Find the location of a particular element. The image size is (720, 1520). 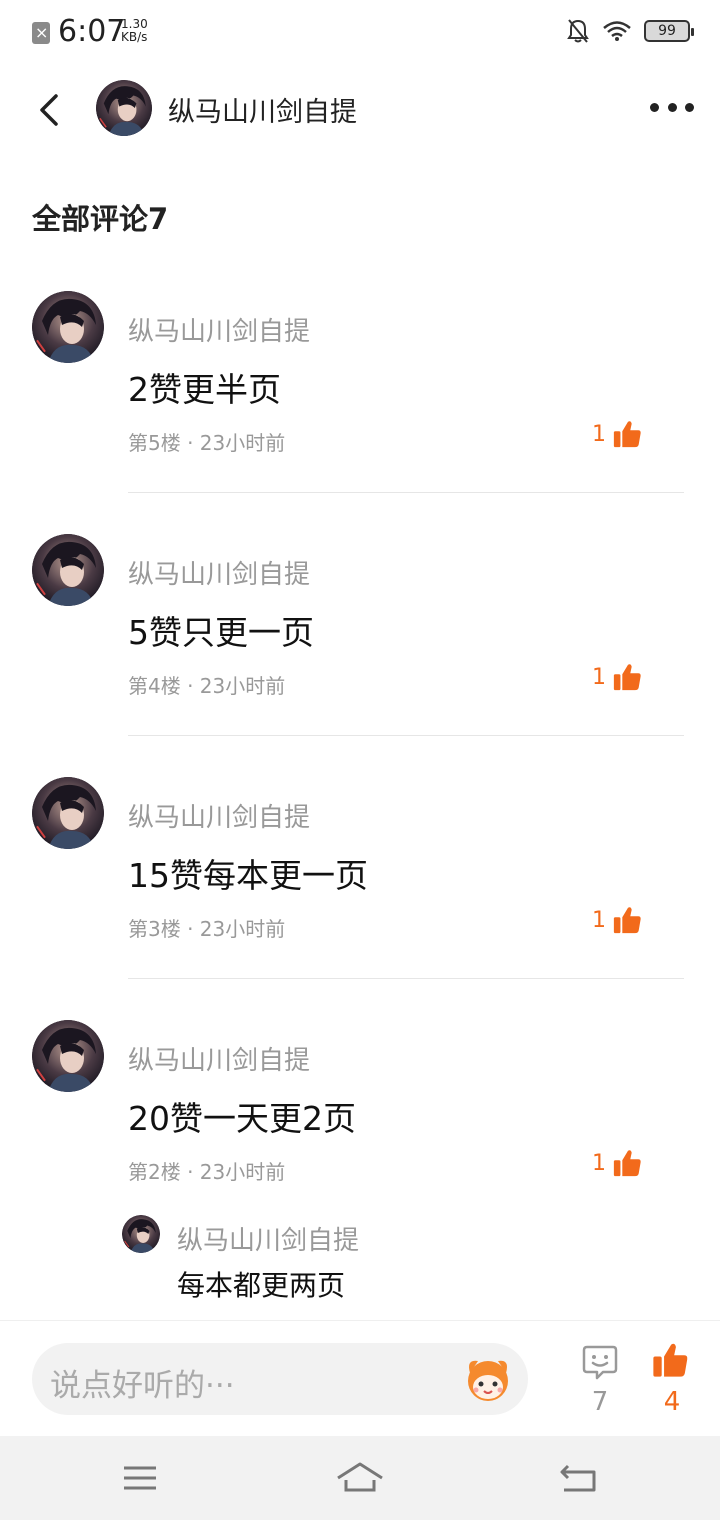

comment-meta: 第2楼 · 23小时前 is located at coordinates (207, 1172).